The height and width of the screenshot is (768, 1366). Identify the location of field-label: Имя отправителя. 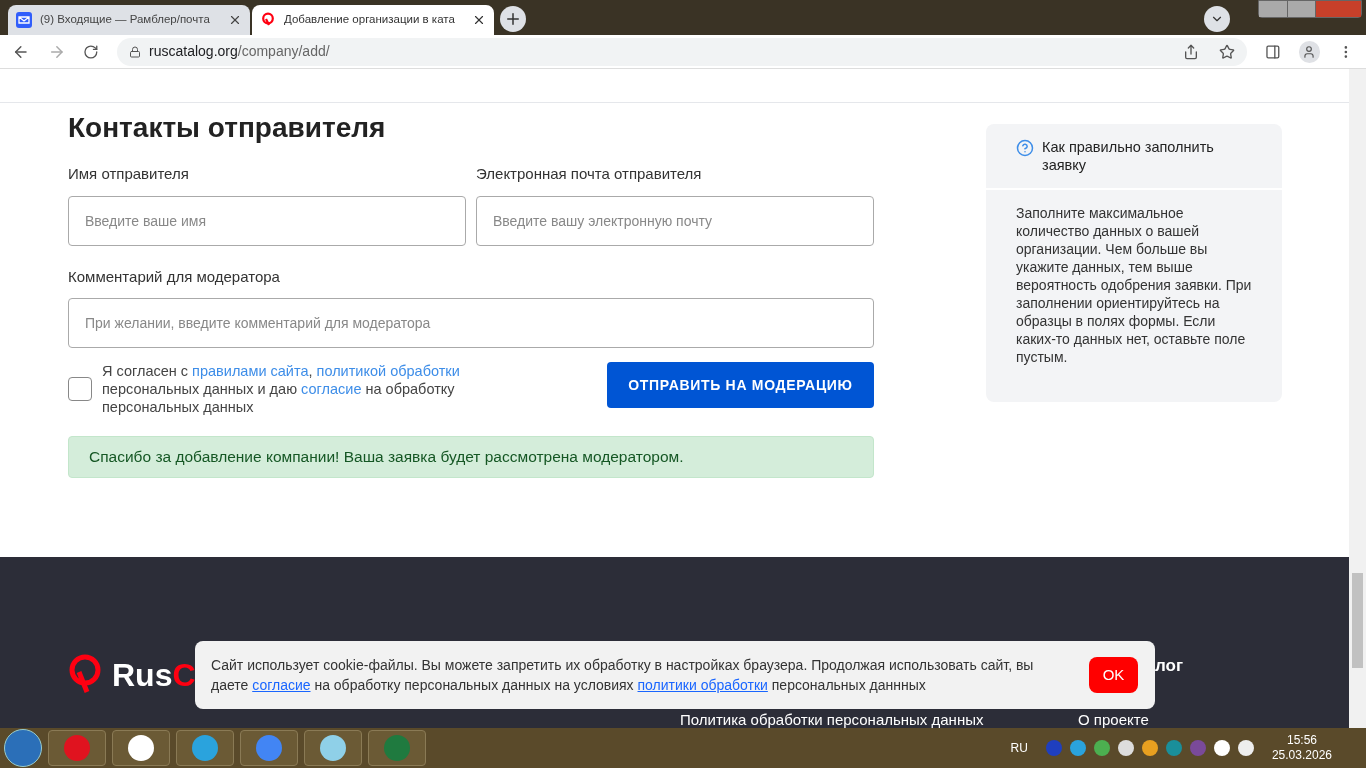
(129, 174).